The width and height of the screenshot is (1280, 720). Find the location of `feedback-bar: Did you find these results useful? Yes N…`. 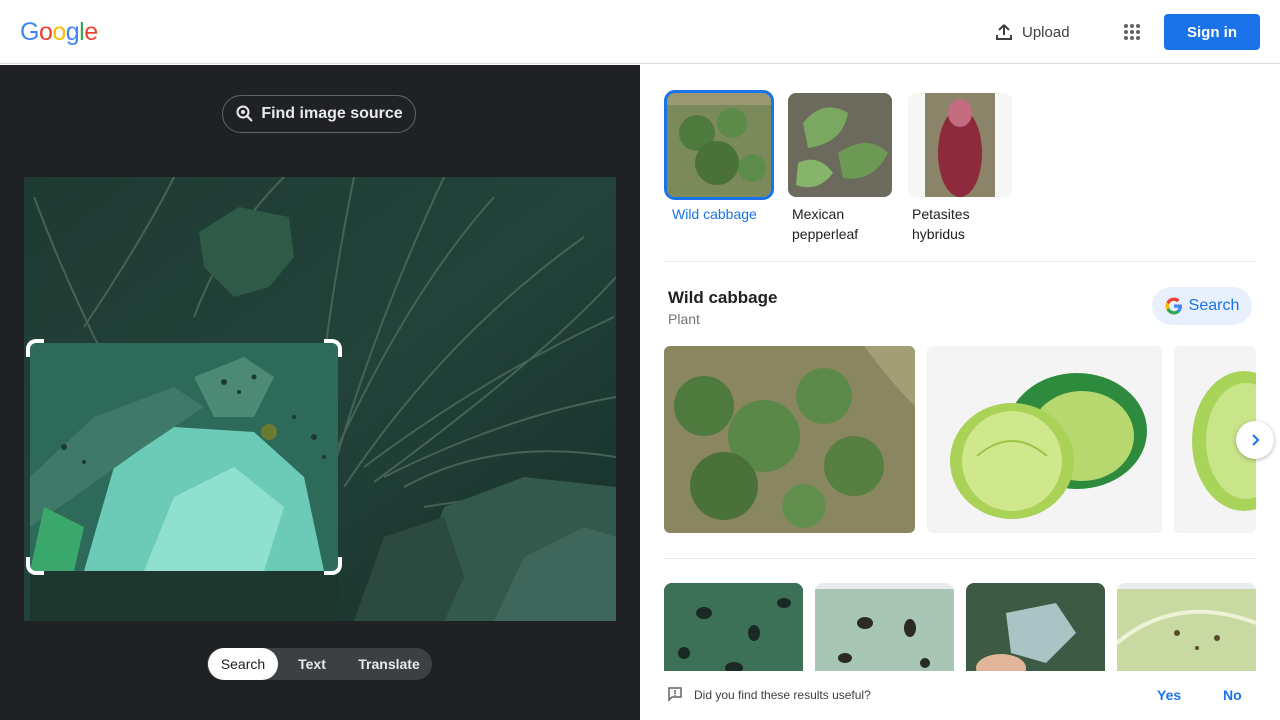

feedback-bar: Did you find these results useful? Yes N… is located at coordinates (960, 695).